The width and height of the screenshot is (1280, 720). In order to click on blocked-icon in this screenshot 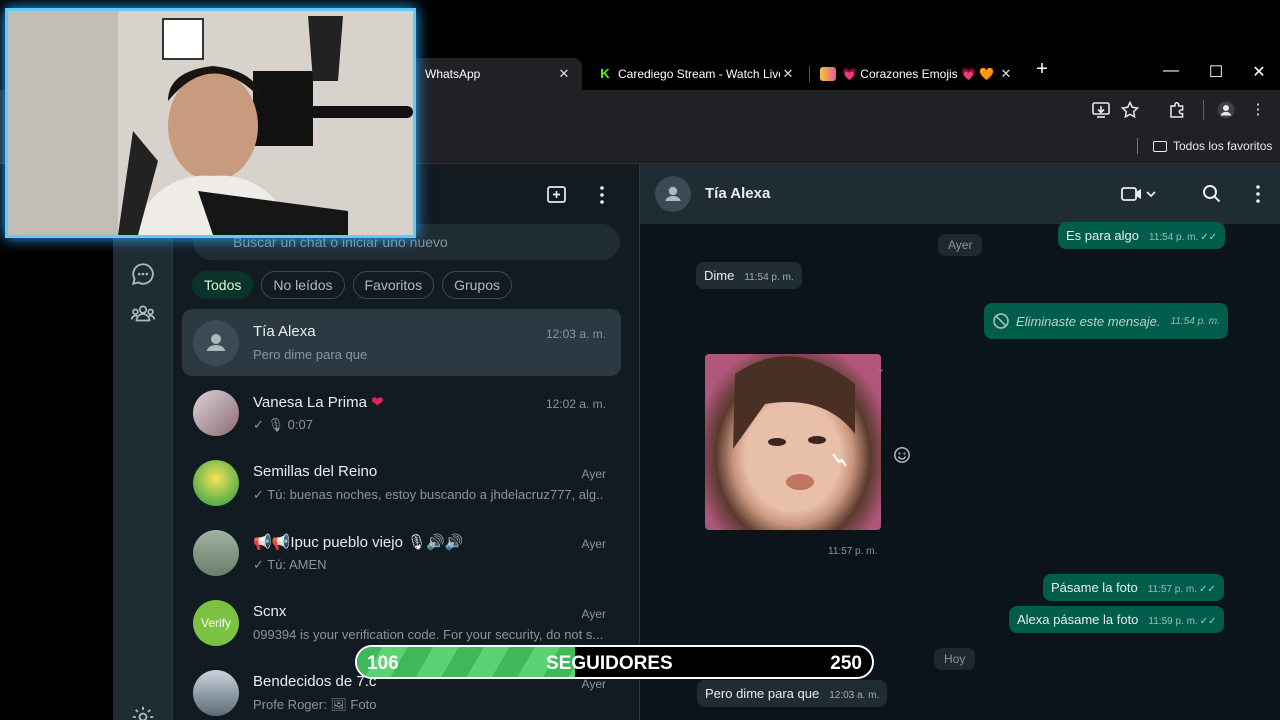, I will do `click(1001, 321)`.